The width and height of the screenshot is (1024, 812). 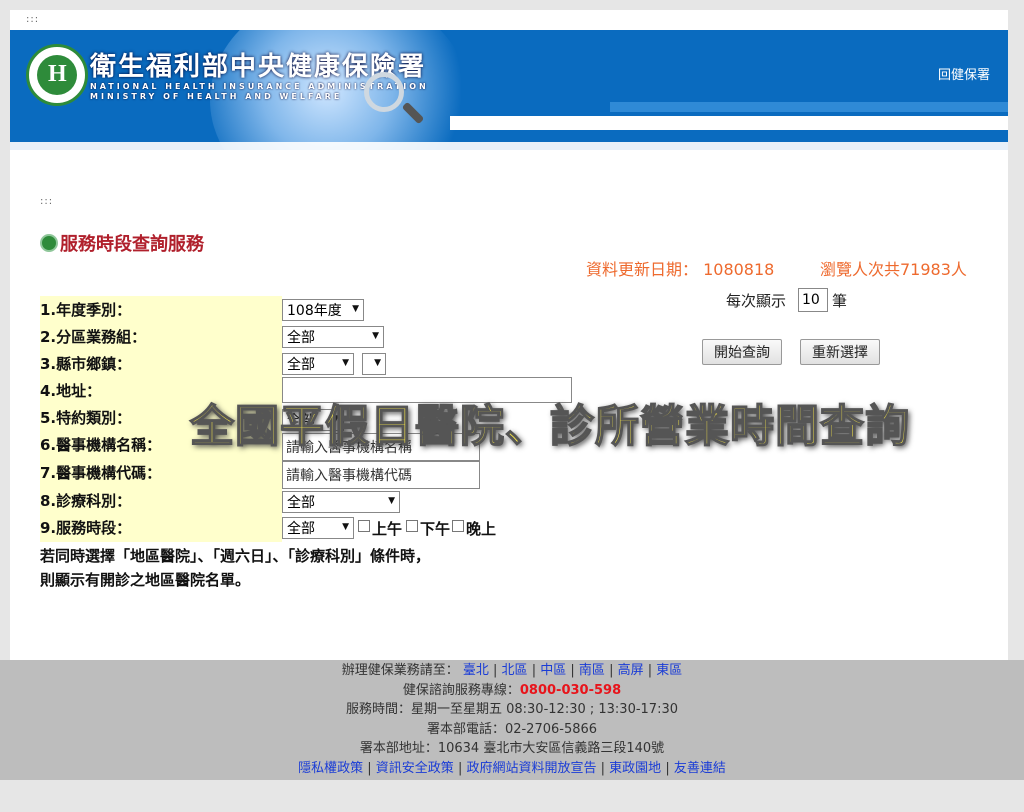 What do you see at coordinates (86, 528) in the screenshot?
I see `service-time-label: 9.服務時段：` at bounding box center [86, 528].